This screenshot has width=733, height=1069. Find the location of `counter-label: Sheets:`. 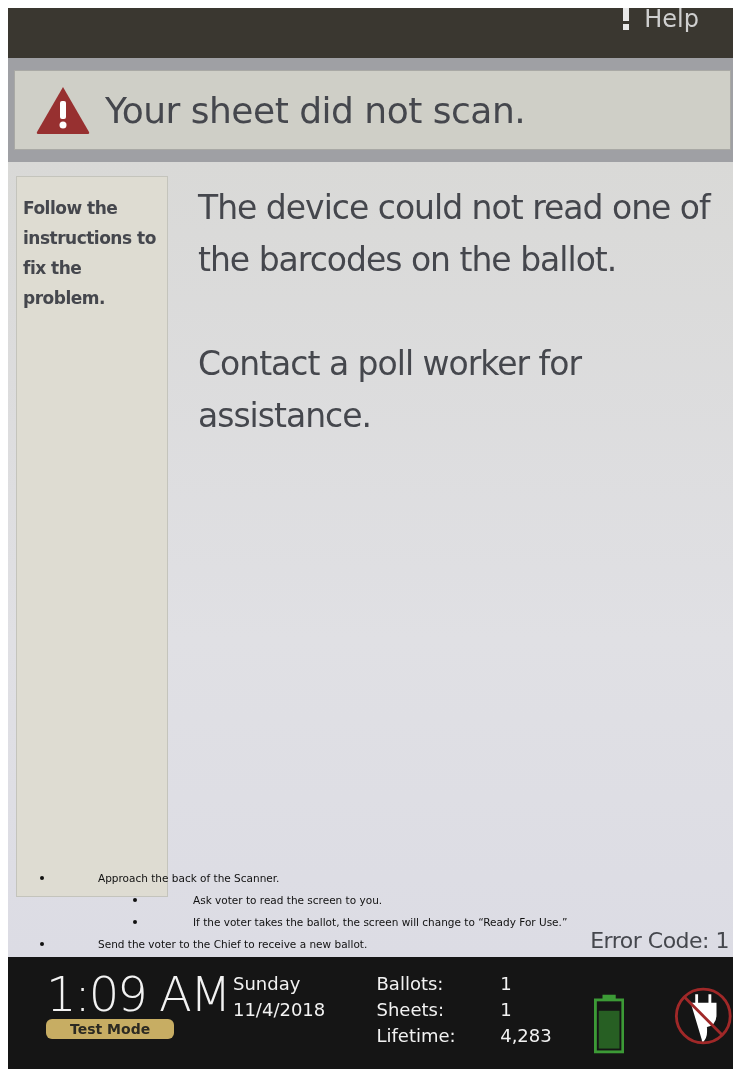

counter-label: Sheets: is located at coordinates (410, 1010).